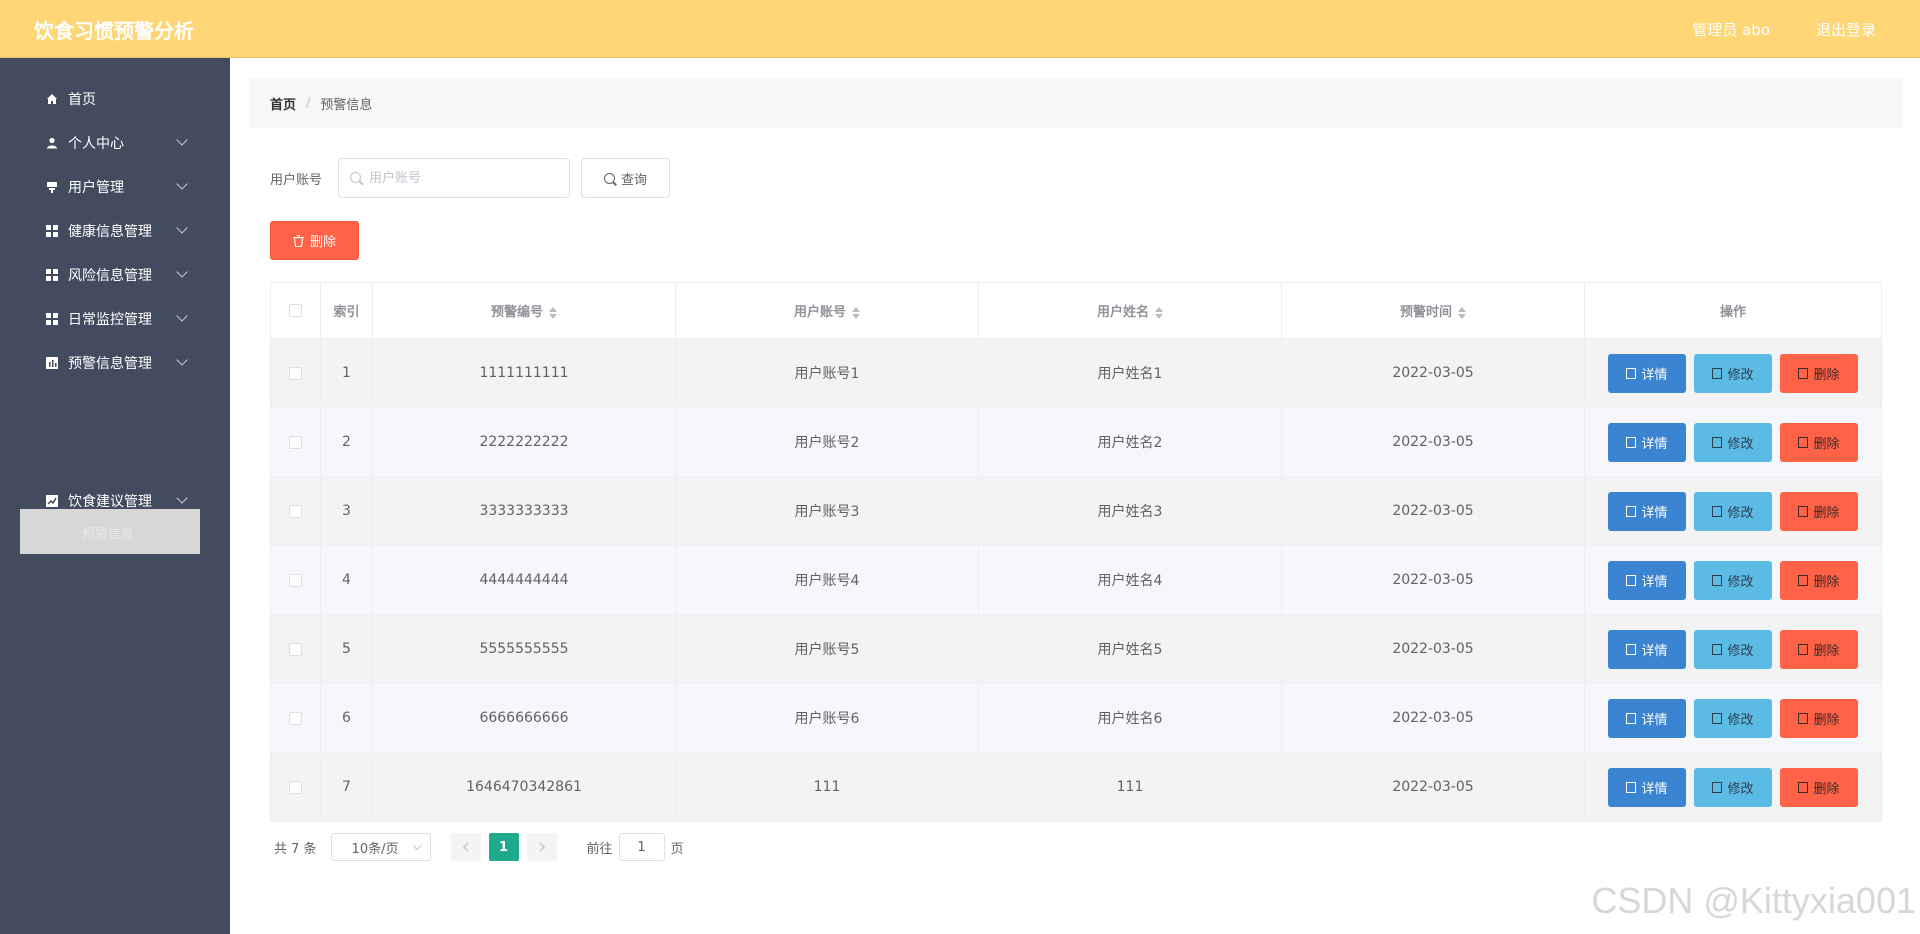  Describe the element at coordinates (464, 178) in the screenshot. I see `search-input` at that location.